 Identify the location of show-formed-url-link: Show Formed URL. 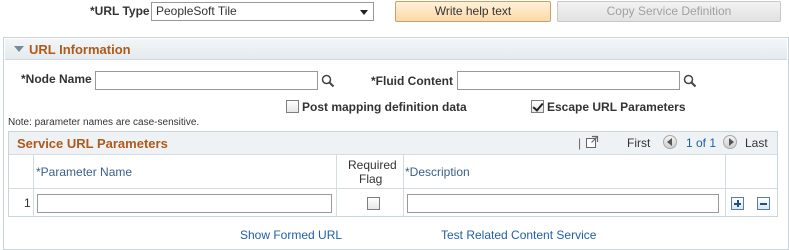
(291, 235).